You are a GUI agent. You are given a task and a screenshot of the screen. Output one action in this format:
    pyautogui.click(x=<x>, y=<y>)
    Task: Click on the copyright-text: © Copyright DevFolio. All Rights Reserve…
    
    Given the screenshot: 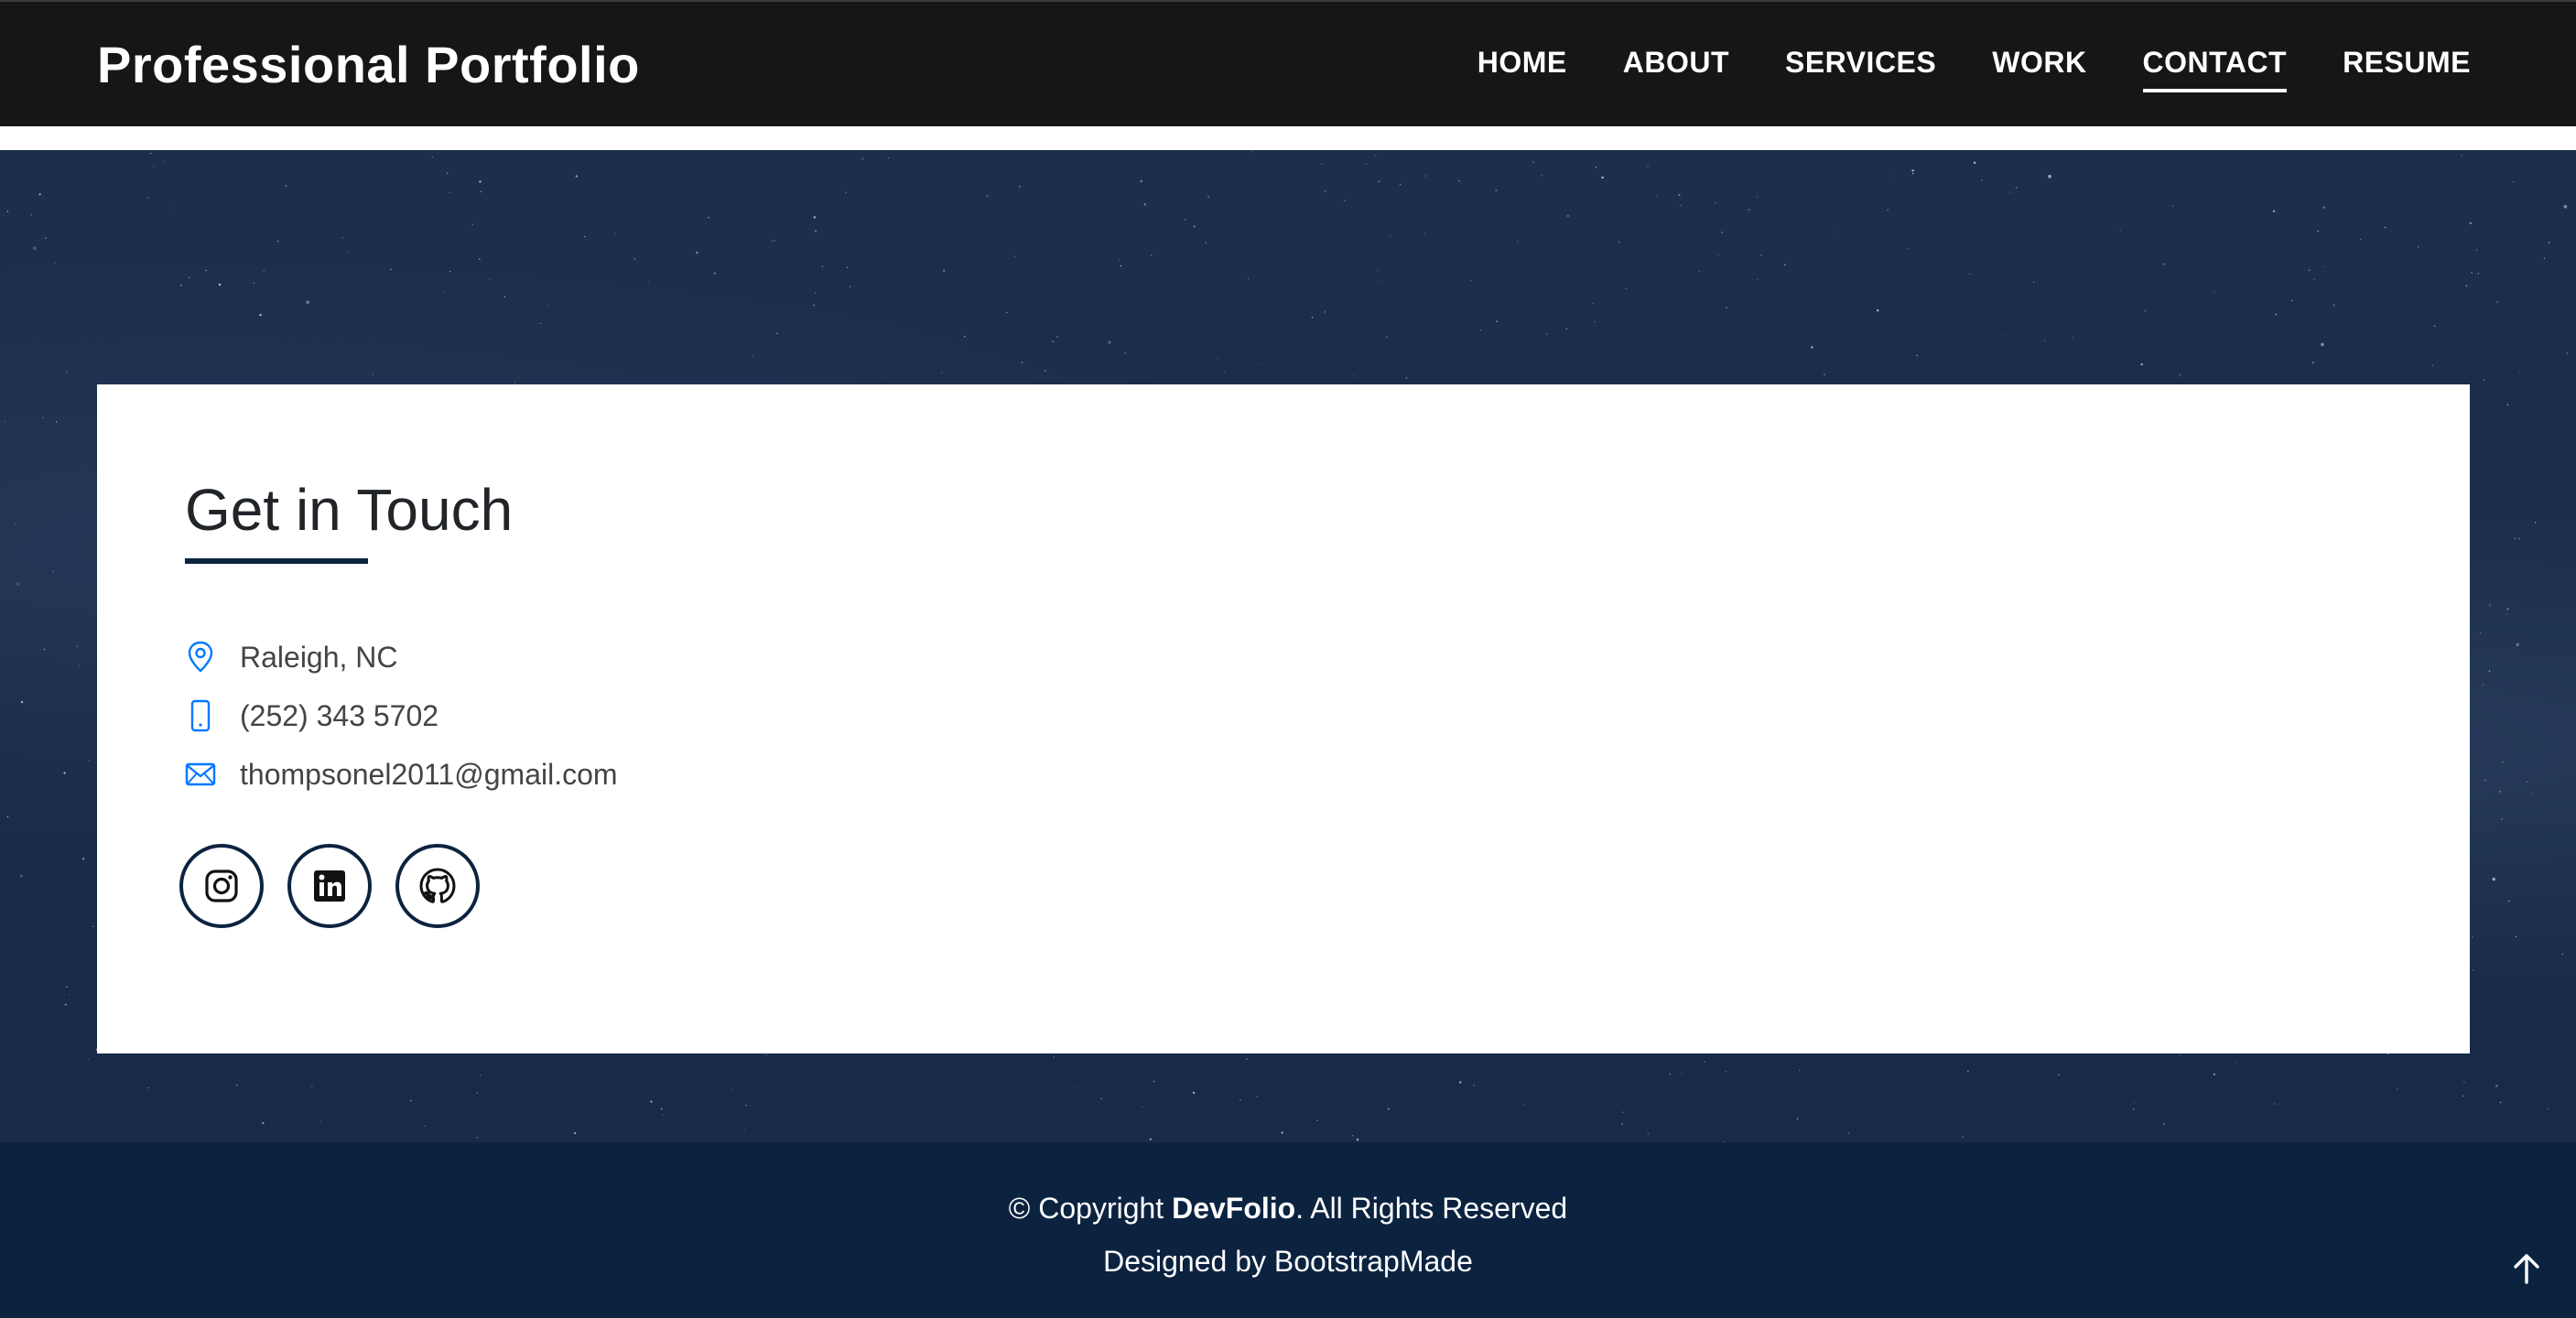 What is the action you would take?
    pyautogui.click(x=1288, y=1209)
    